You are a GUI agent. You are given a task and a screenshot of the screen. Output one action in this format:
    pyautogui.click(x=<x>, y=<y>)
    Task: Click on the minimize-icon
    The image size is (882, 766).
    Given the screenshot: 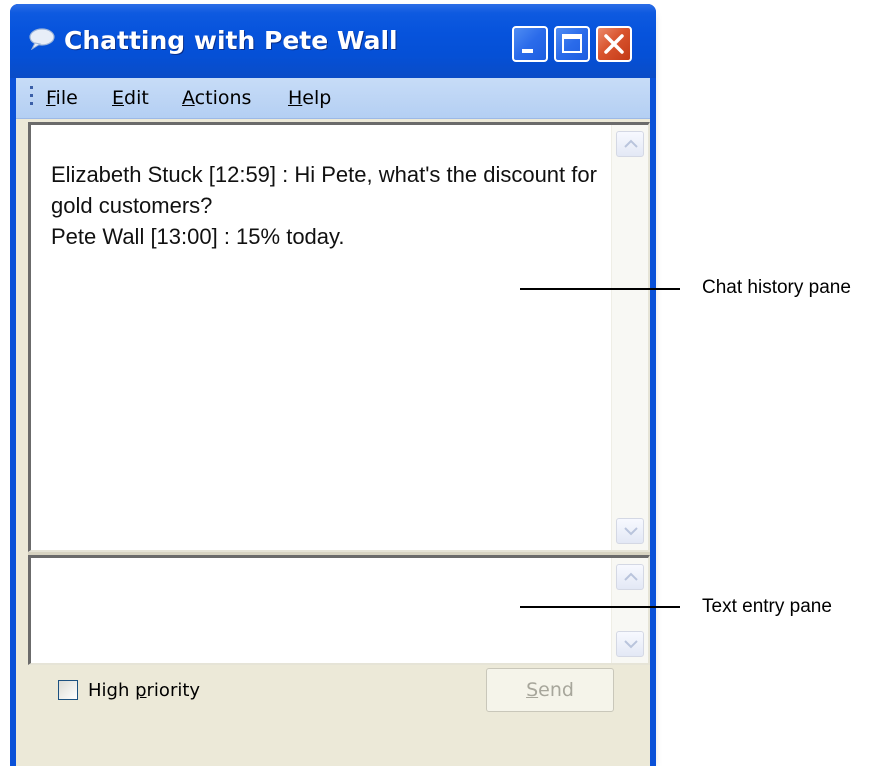 What is the action you would take?
    pyautogui.click(x=527, y=51)
    